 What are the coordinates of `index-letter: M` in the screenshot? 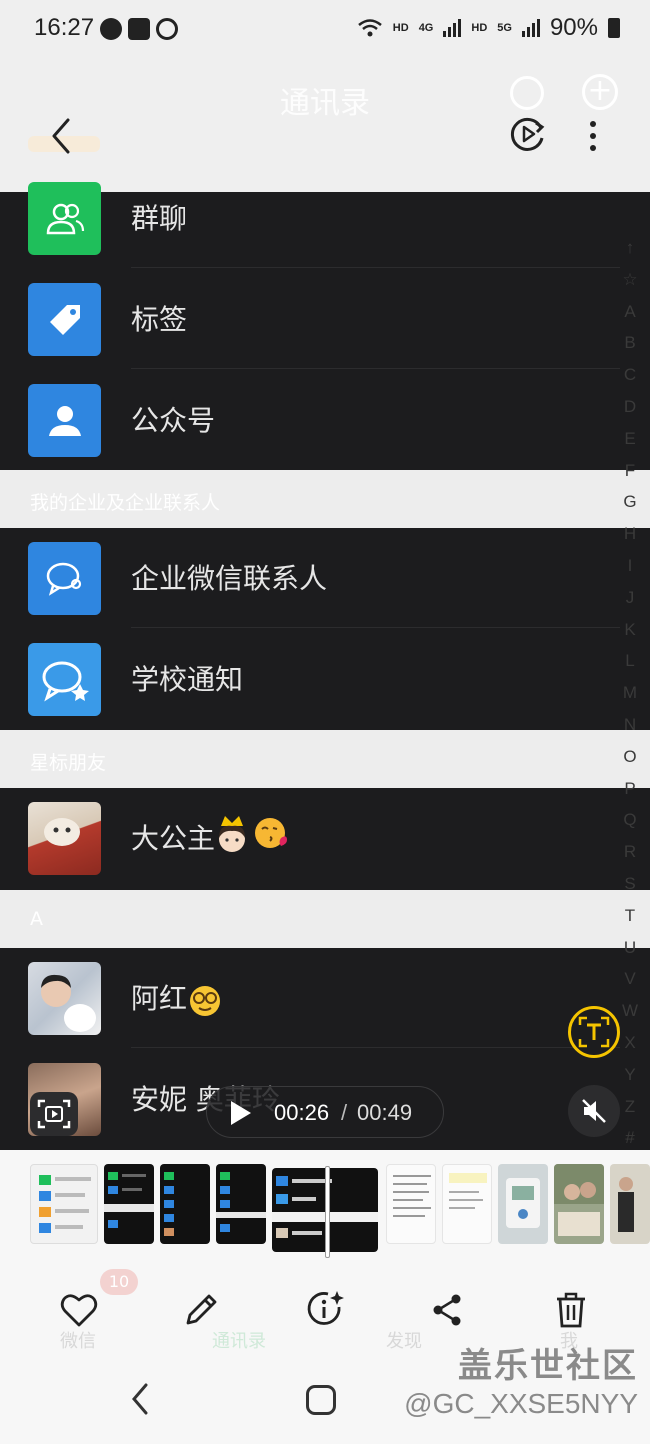 It's located at (630, 693).